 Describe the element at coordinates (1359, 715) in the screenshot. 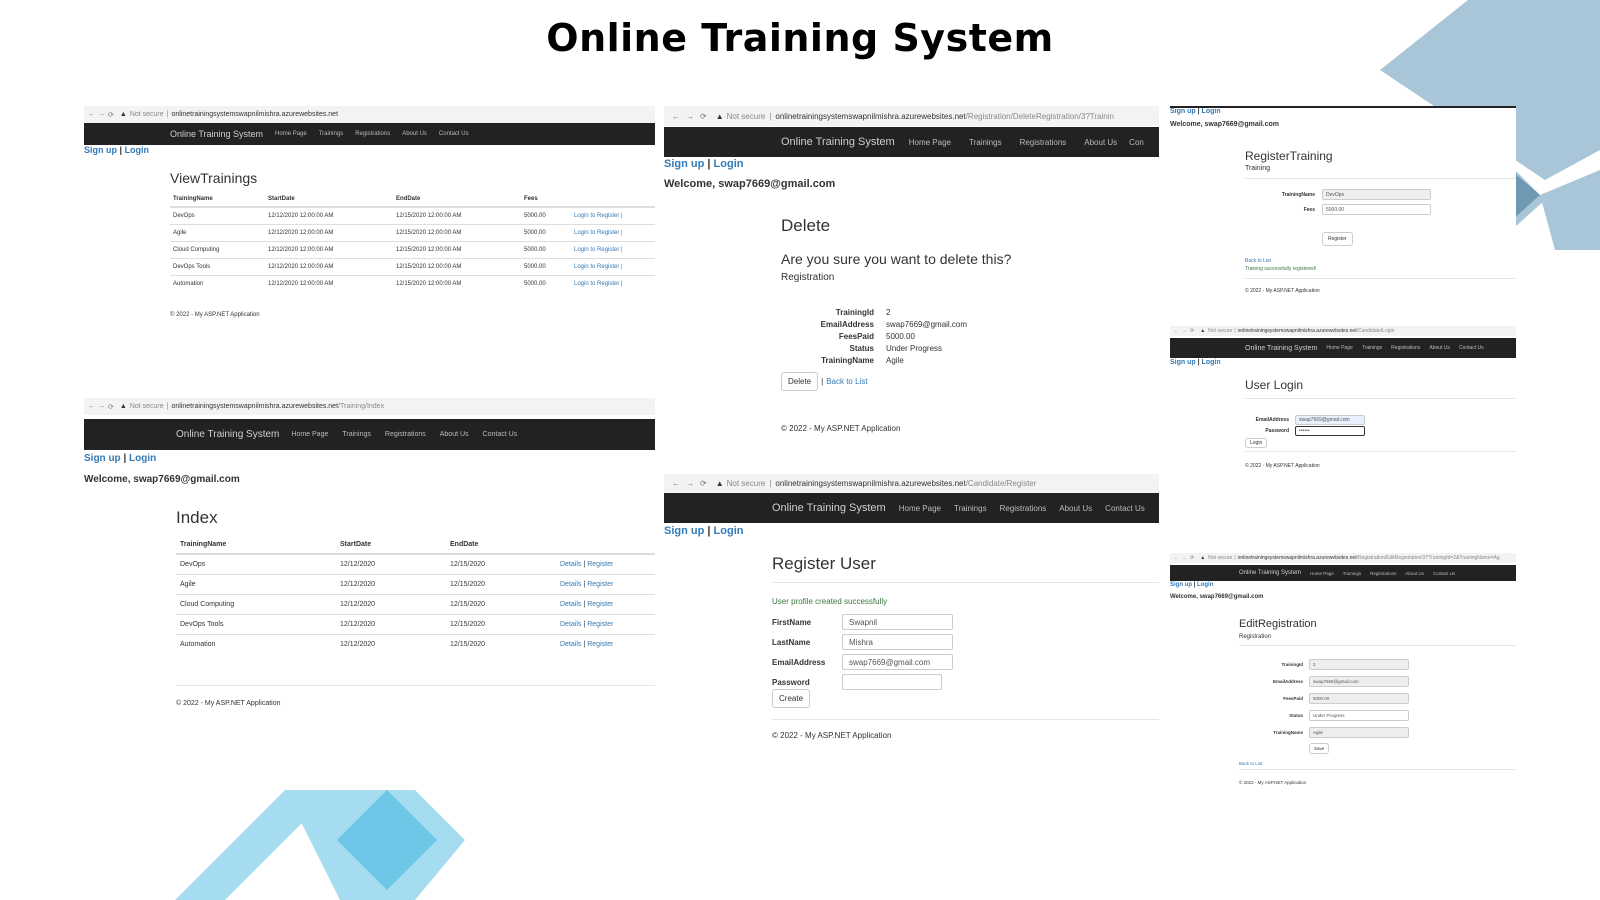

I see `input-status: Under Progress` at that location.